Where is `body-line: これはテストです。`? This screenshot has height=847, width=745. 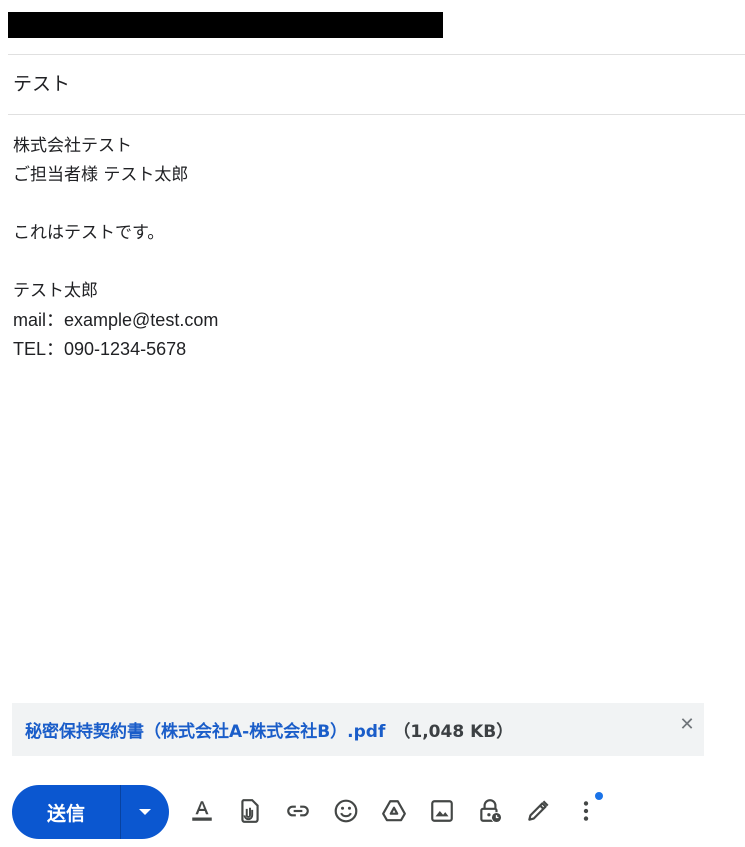
body-line: これはテストです。 is located at coordinates (89, 233).